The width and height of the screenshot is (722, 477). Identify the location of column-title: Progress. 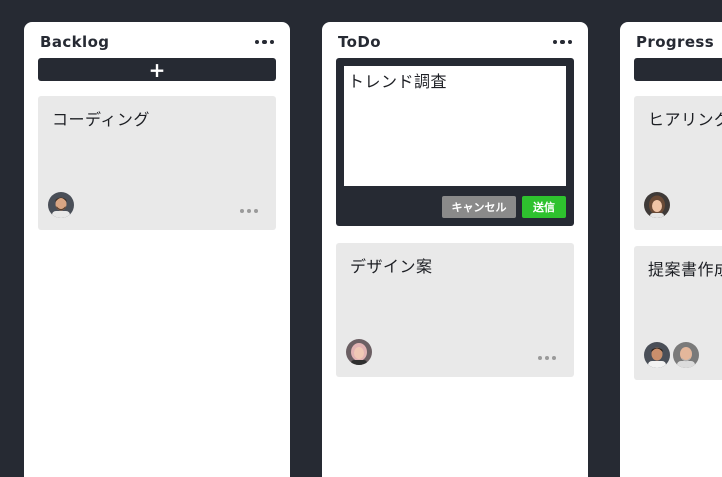
(675, 42).